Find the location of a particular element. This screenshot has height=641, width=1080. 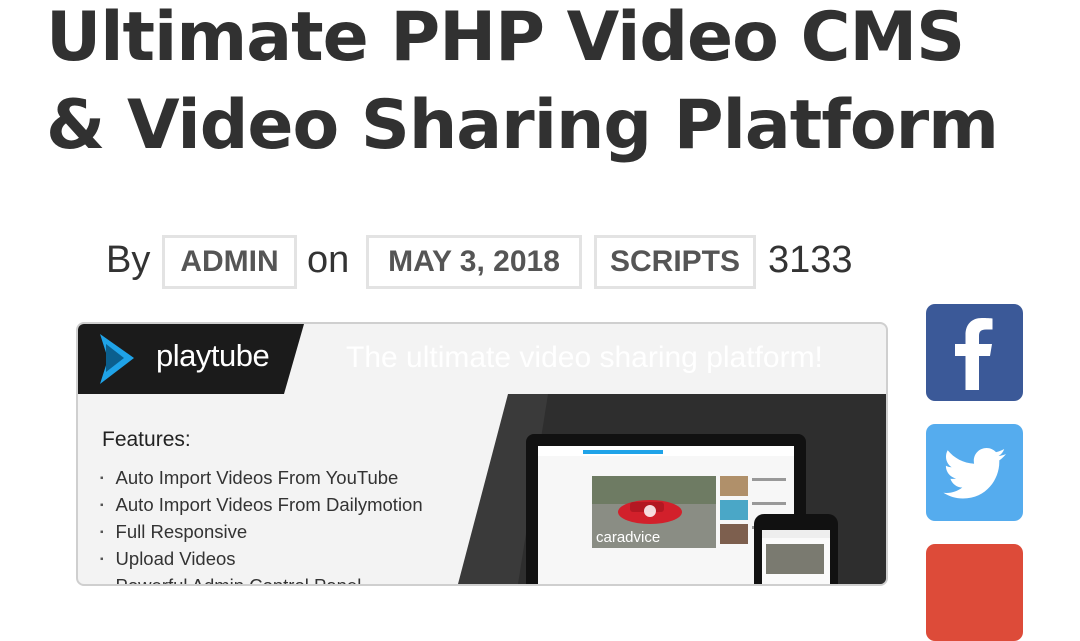

facebook-share-button is located at coordinates (974, 352).